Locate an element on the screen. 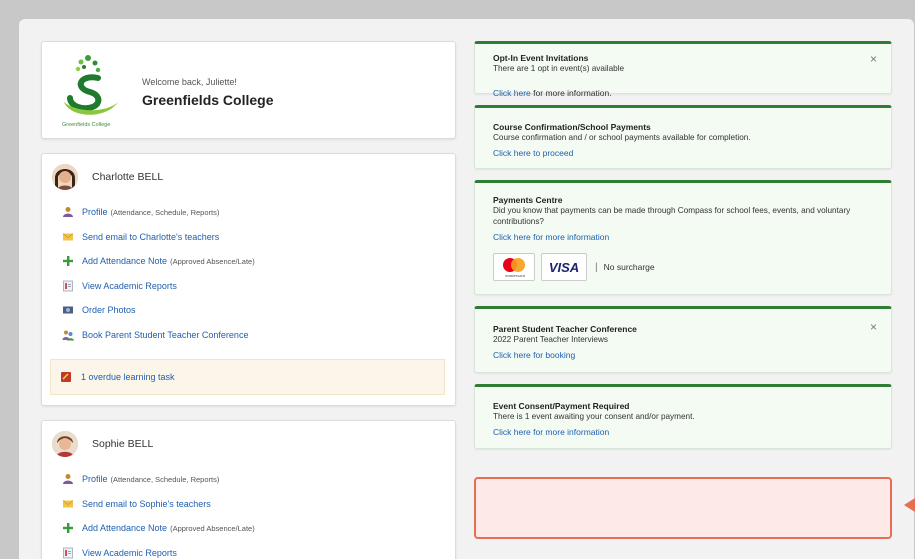  student-name: Charlotte BELL is located at coordinates (128, 177).